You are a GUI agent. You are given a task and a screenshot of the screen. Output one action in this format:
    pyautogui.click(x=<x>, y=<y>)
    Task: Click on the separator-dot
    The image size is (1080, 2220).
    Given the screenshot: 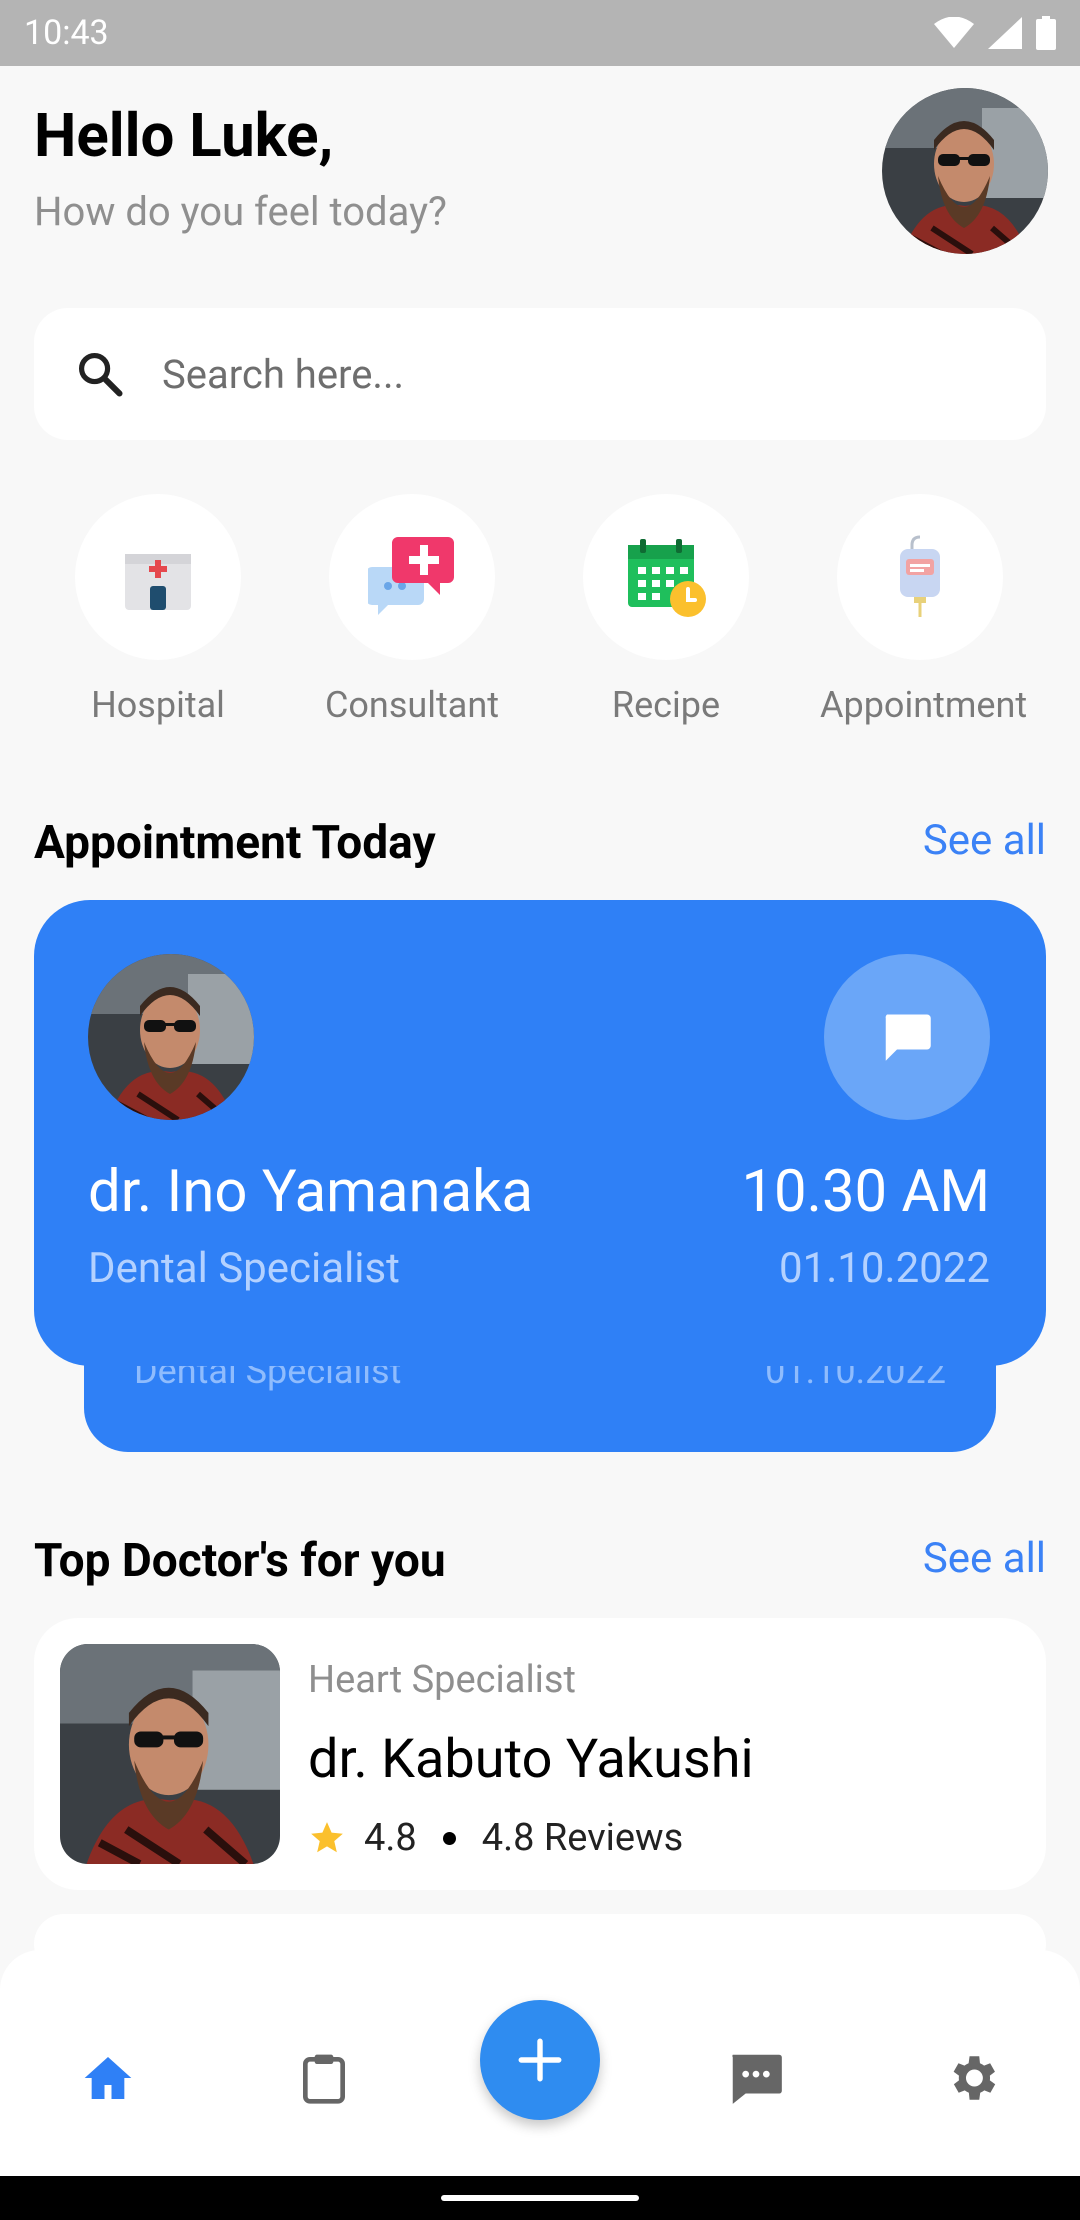 What is the action you would take?
    pyautogui.click(x=449, y=1838)
    